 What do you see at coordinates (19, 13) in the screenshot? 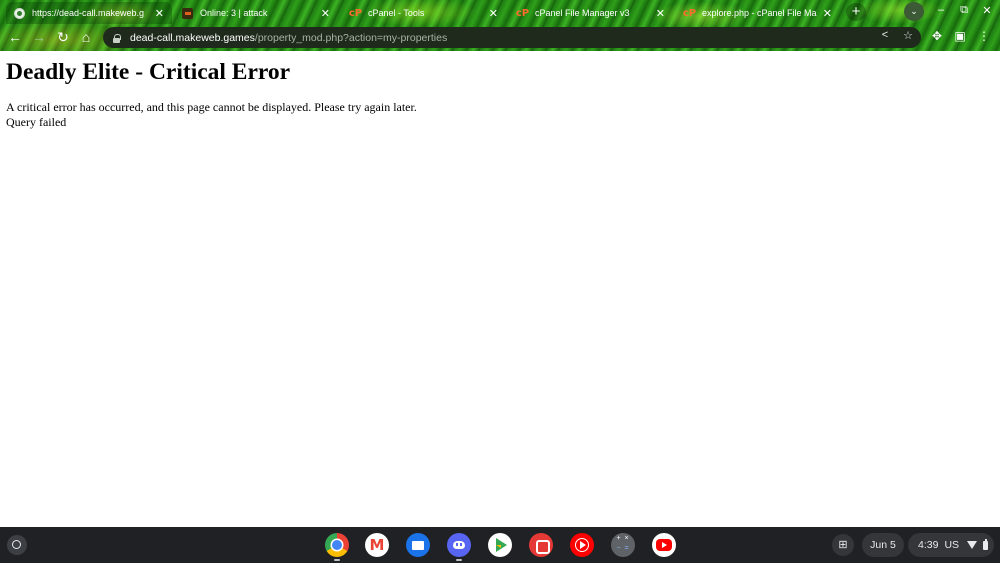
I see `globe-icon` at bounding box center [19, 13].